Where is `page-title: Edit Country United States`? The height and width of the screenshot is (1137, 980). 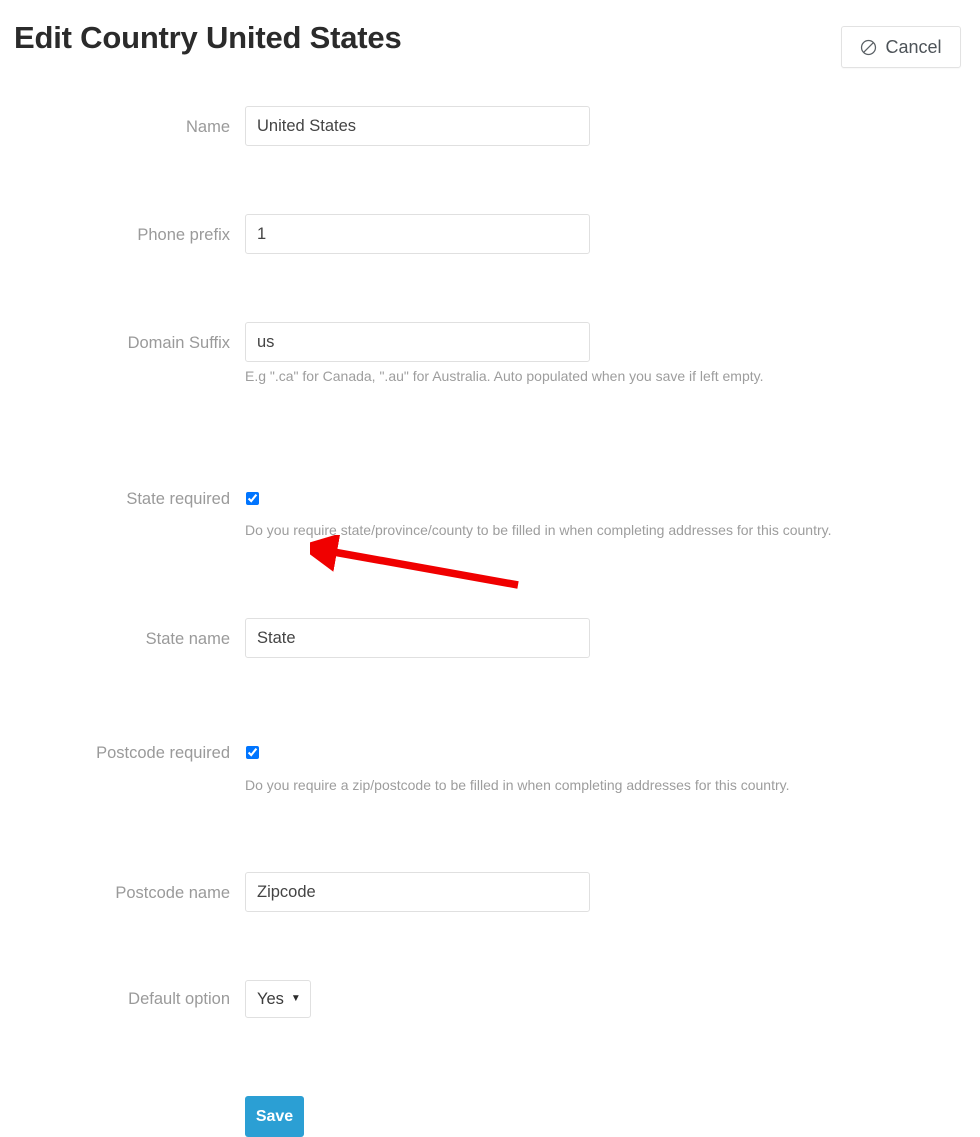
page-title: Edit Country United States is located at coordinates (208, 37).